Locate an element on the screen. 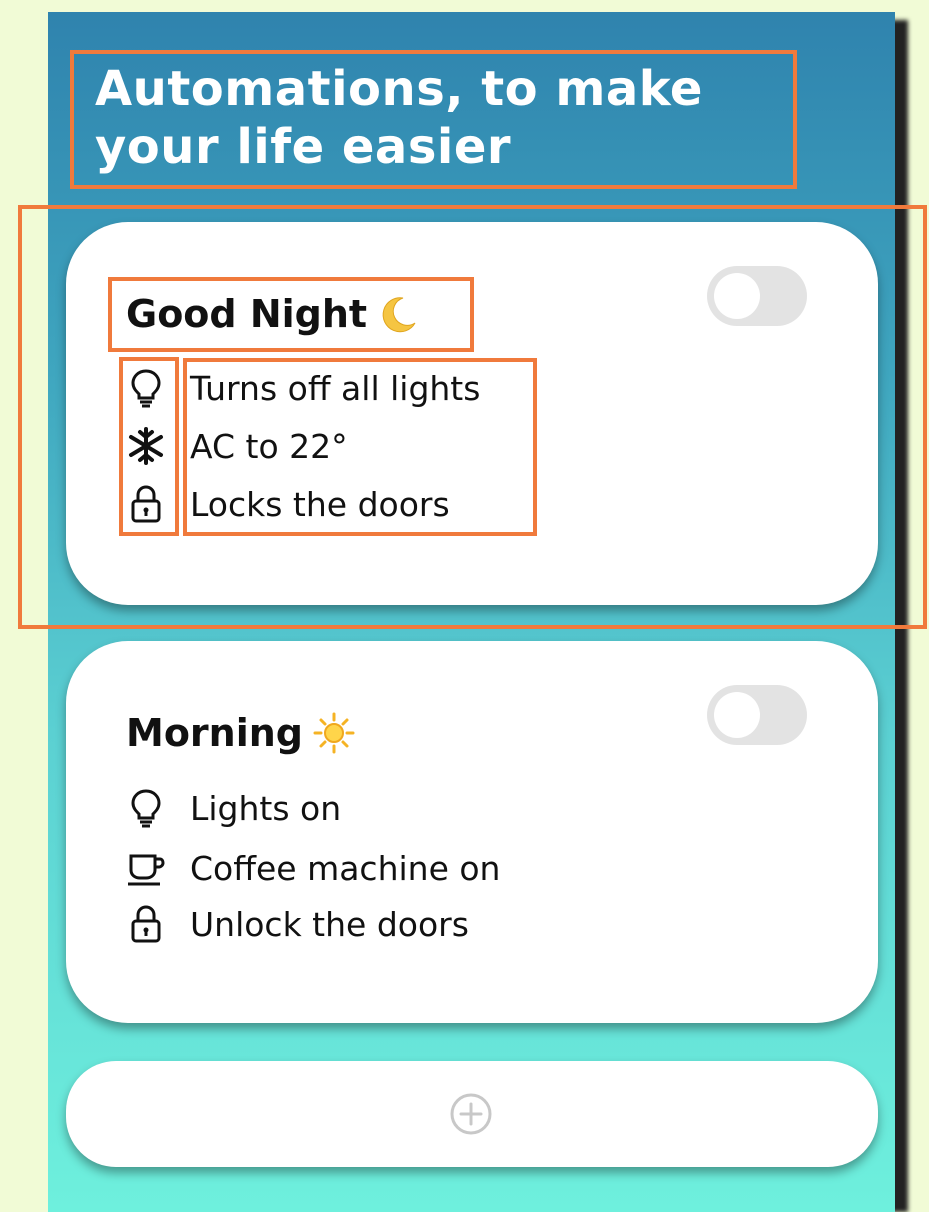 This screenshot has width=929, height=1212. list-item: Unlock the doors is located at coordinates (296, 924).